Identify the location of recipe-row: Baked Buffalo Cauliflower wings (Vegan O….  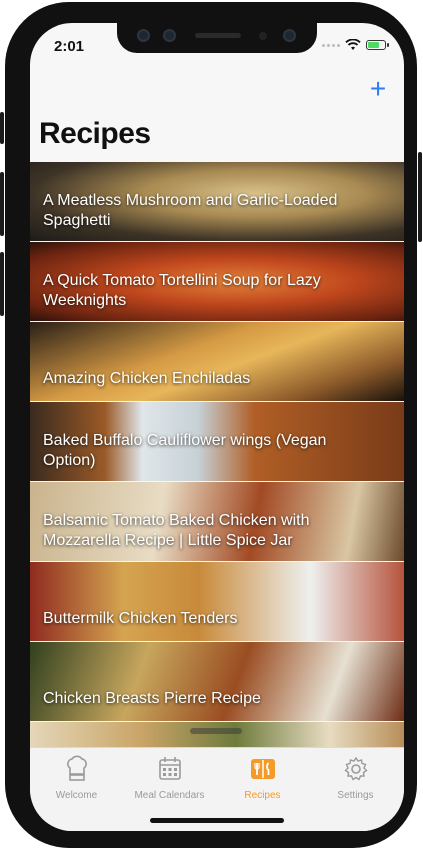
(217, 441).